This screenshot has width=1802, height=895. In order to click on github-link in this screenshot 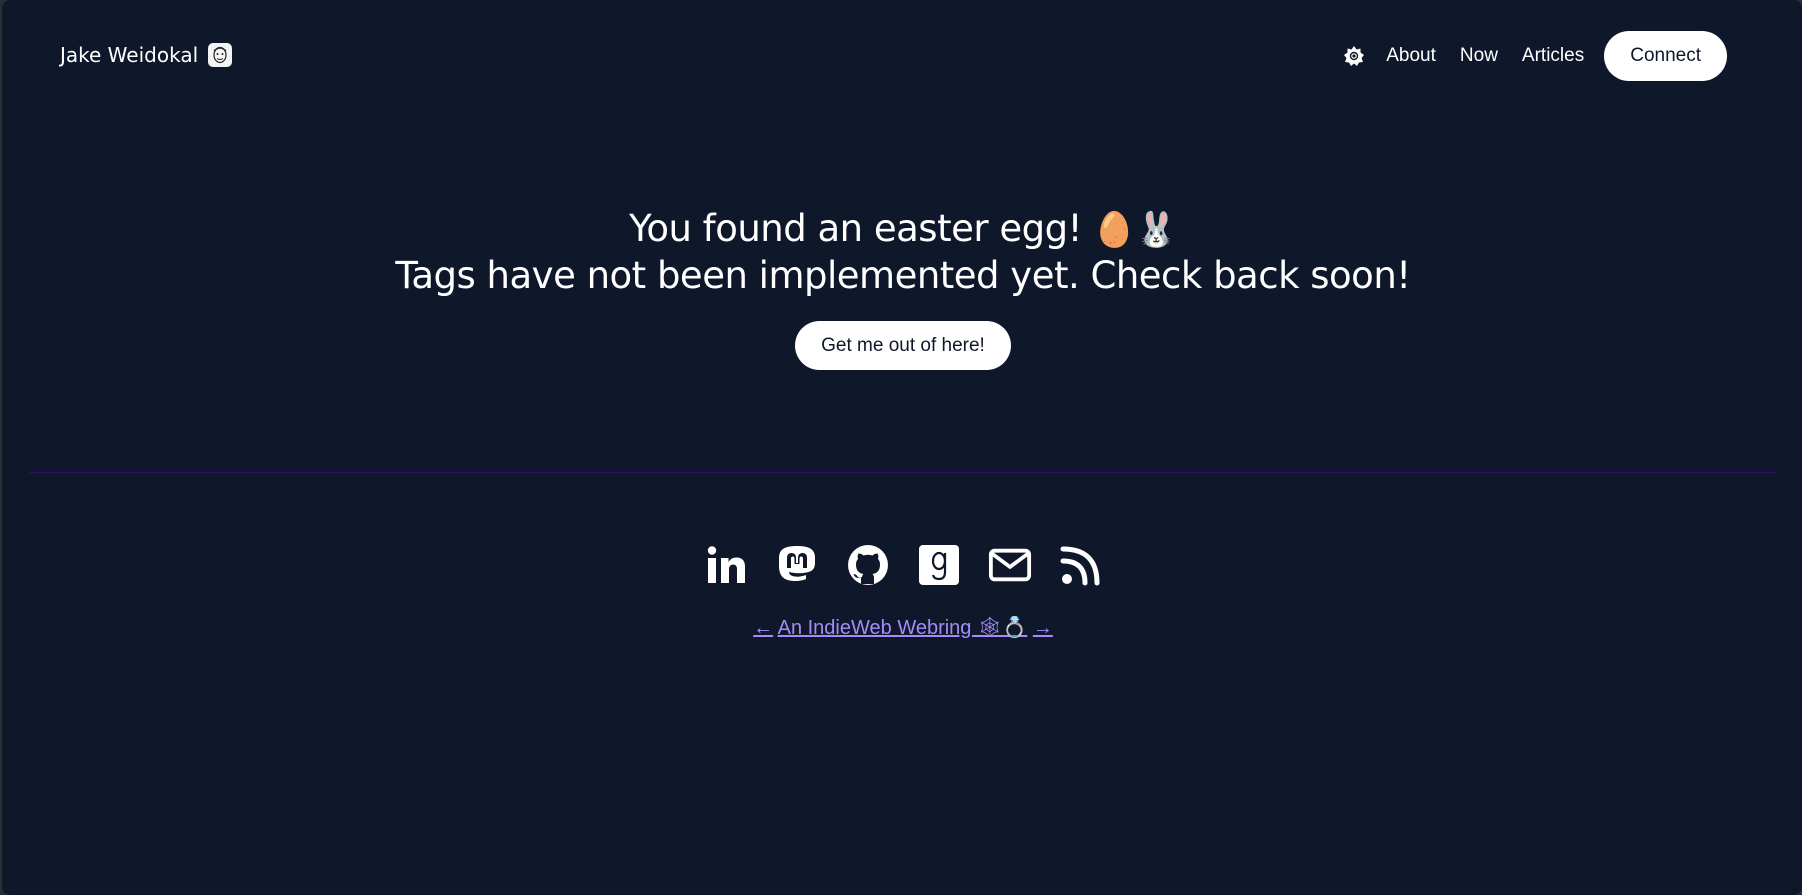, I will do `click(868, 565)`.